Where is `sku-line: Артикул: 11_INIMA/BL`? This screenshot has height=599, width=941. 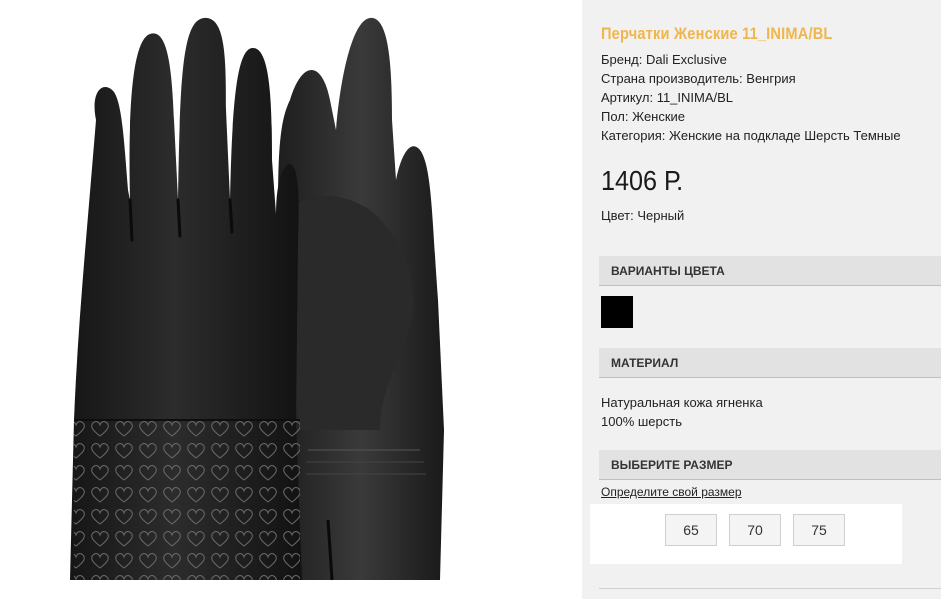
sku-line: Артикул: 11_INIMA/BL is located at coordinates (667, 97).